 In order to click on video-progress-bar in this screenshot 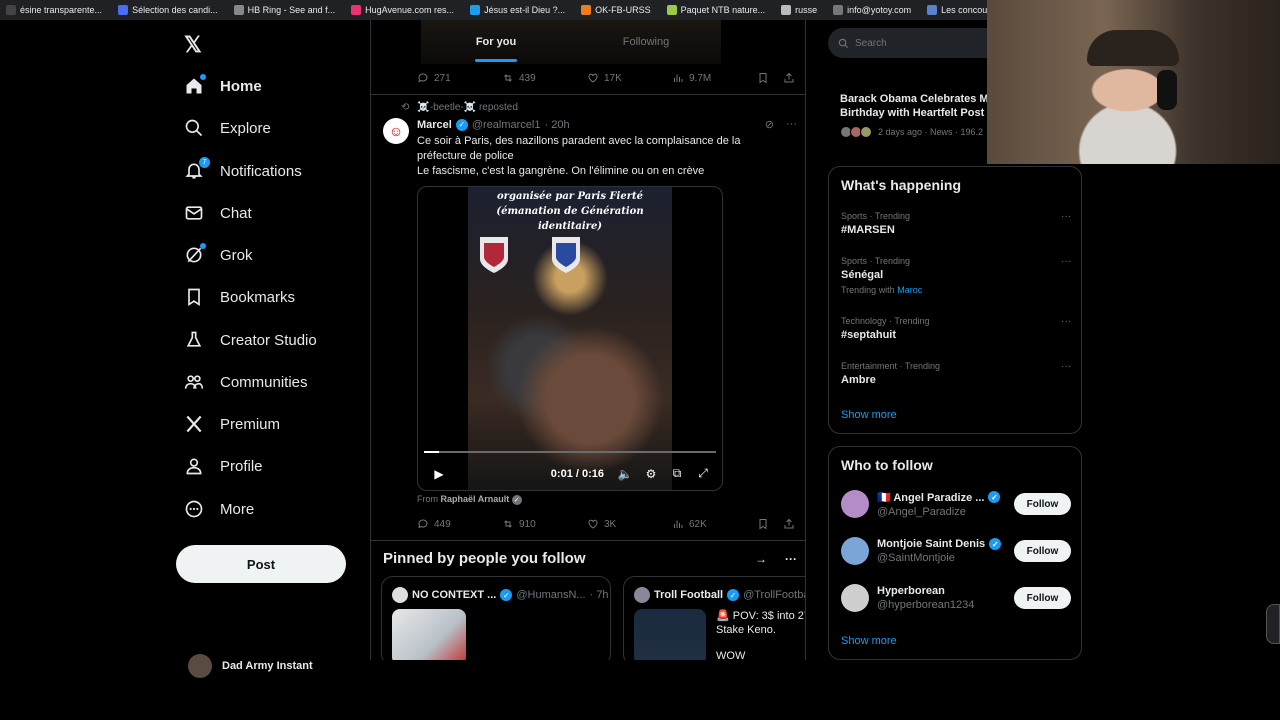, I will do `click(570, 452)`.